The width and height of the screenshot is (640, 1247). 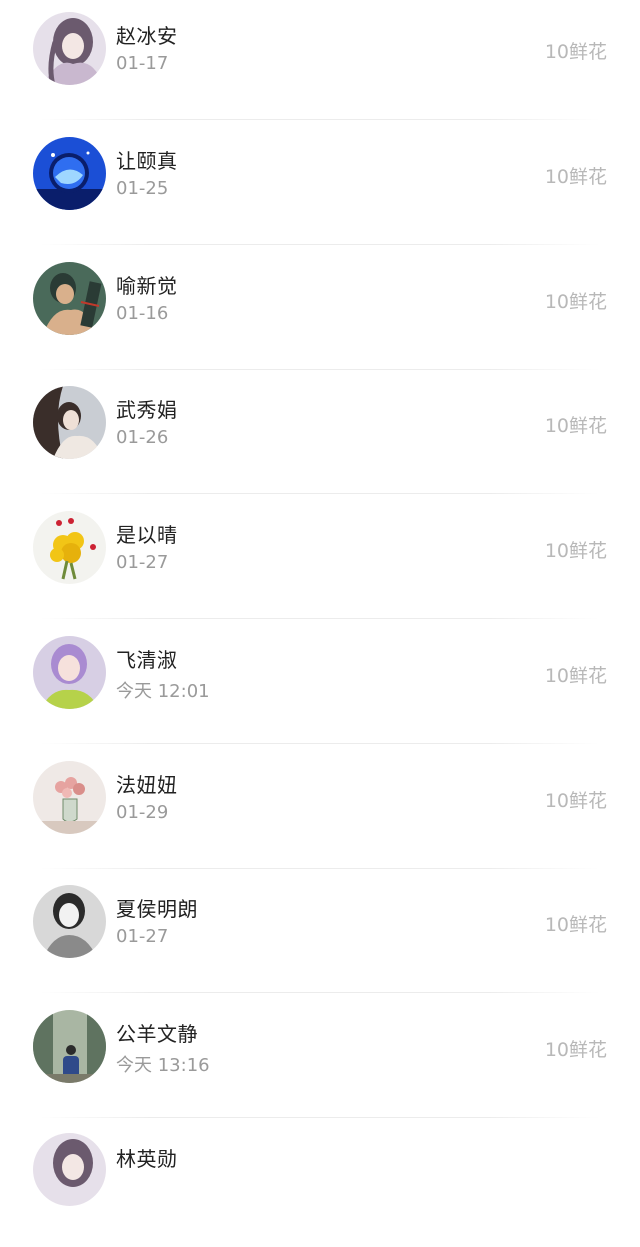 What do you see at coordinates (147, 286) in the screenshot?
I see `user-name: 喻新觉` at bounding box center [147, 286].